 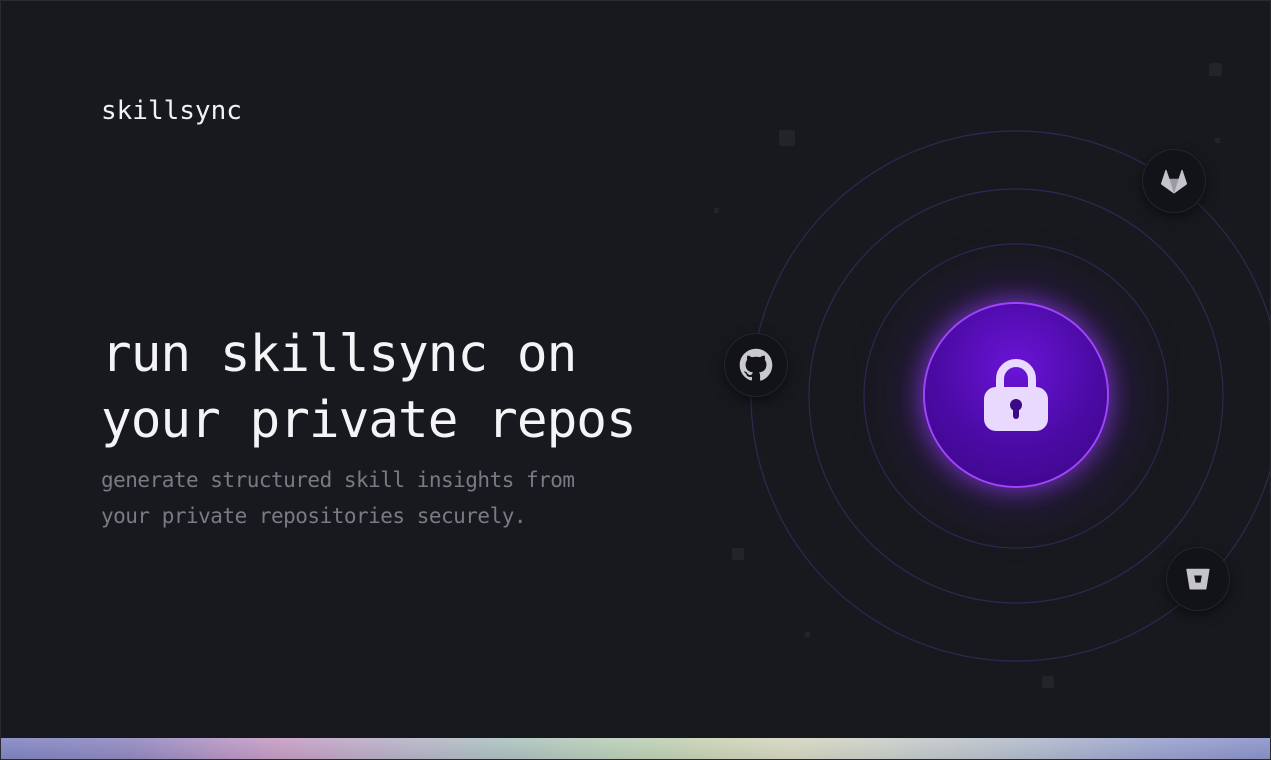 I want to click on bitbucket-icon, so click(x=1198, y=579).